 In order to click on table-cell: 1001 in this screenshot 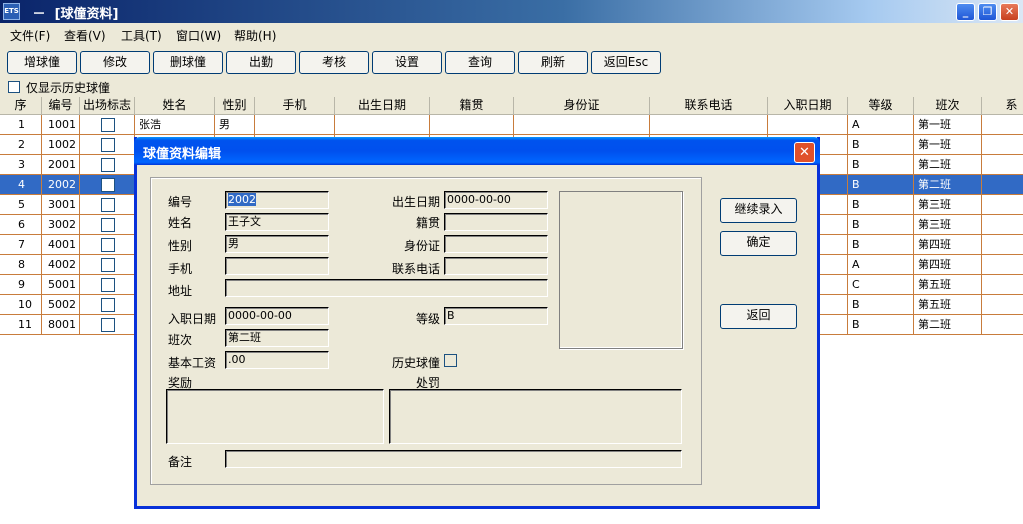, I will do `click(61, 125)`.